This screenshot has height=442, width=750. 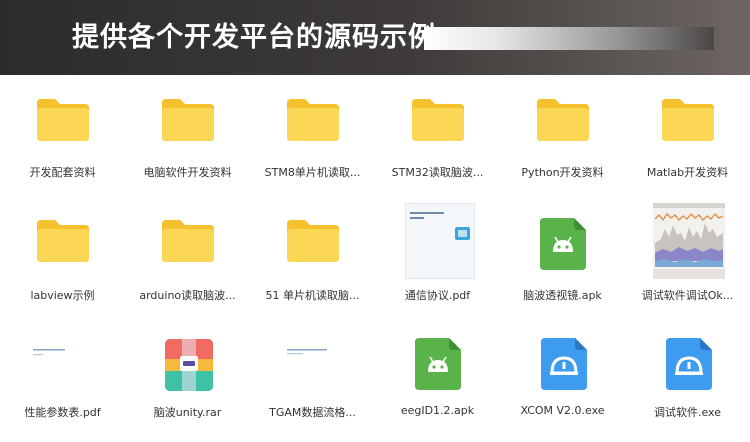 I want to click on file-item-spec-pdf: 性能参数表.pdf, so click(x=62, y=382).